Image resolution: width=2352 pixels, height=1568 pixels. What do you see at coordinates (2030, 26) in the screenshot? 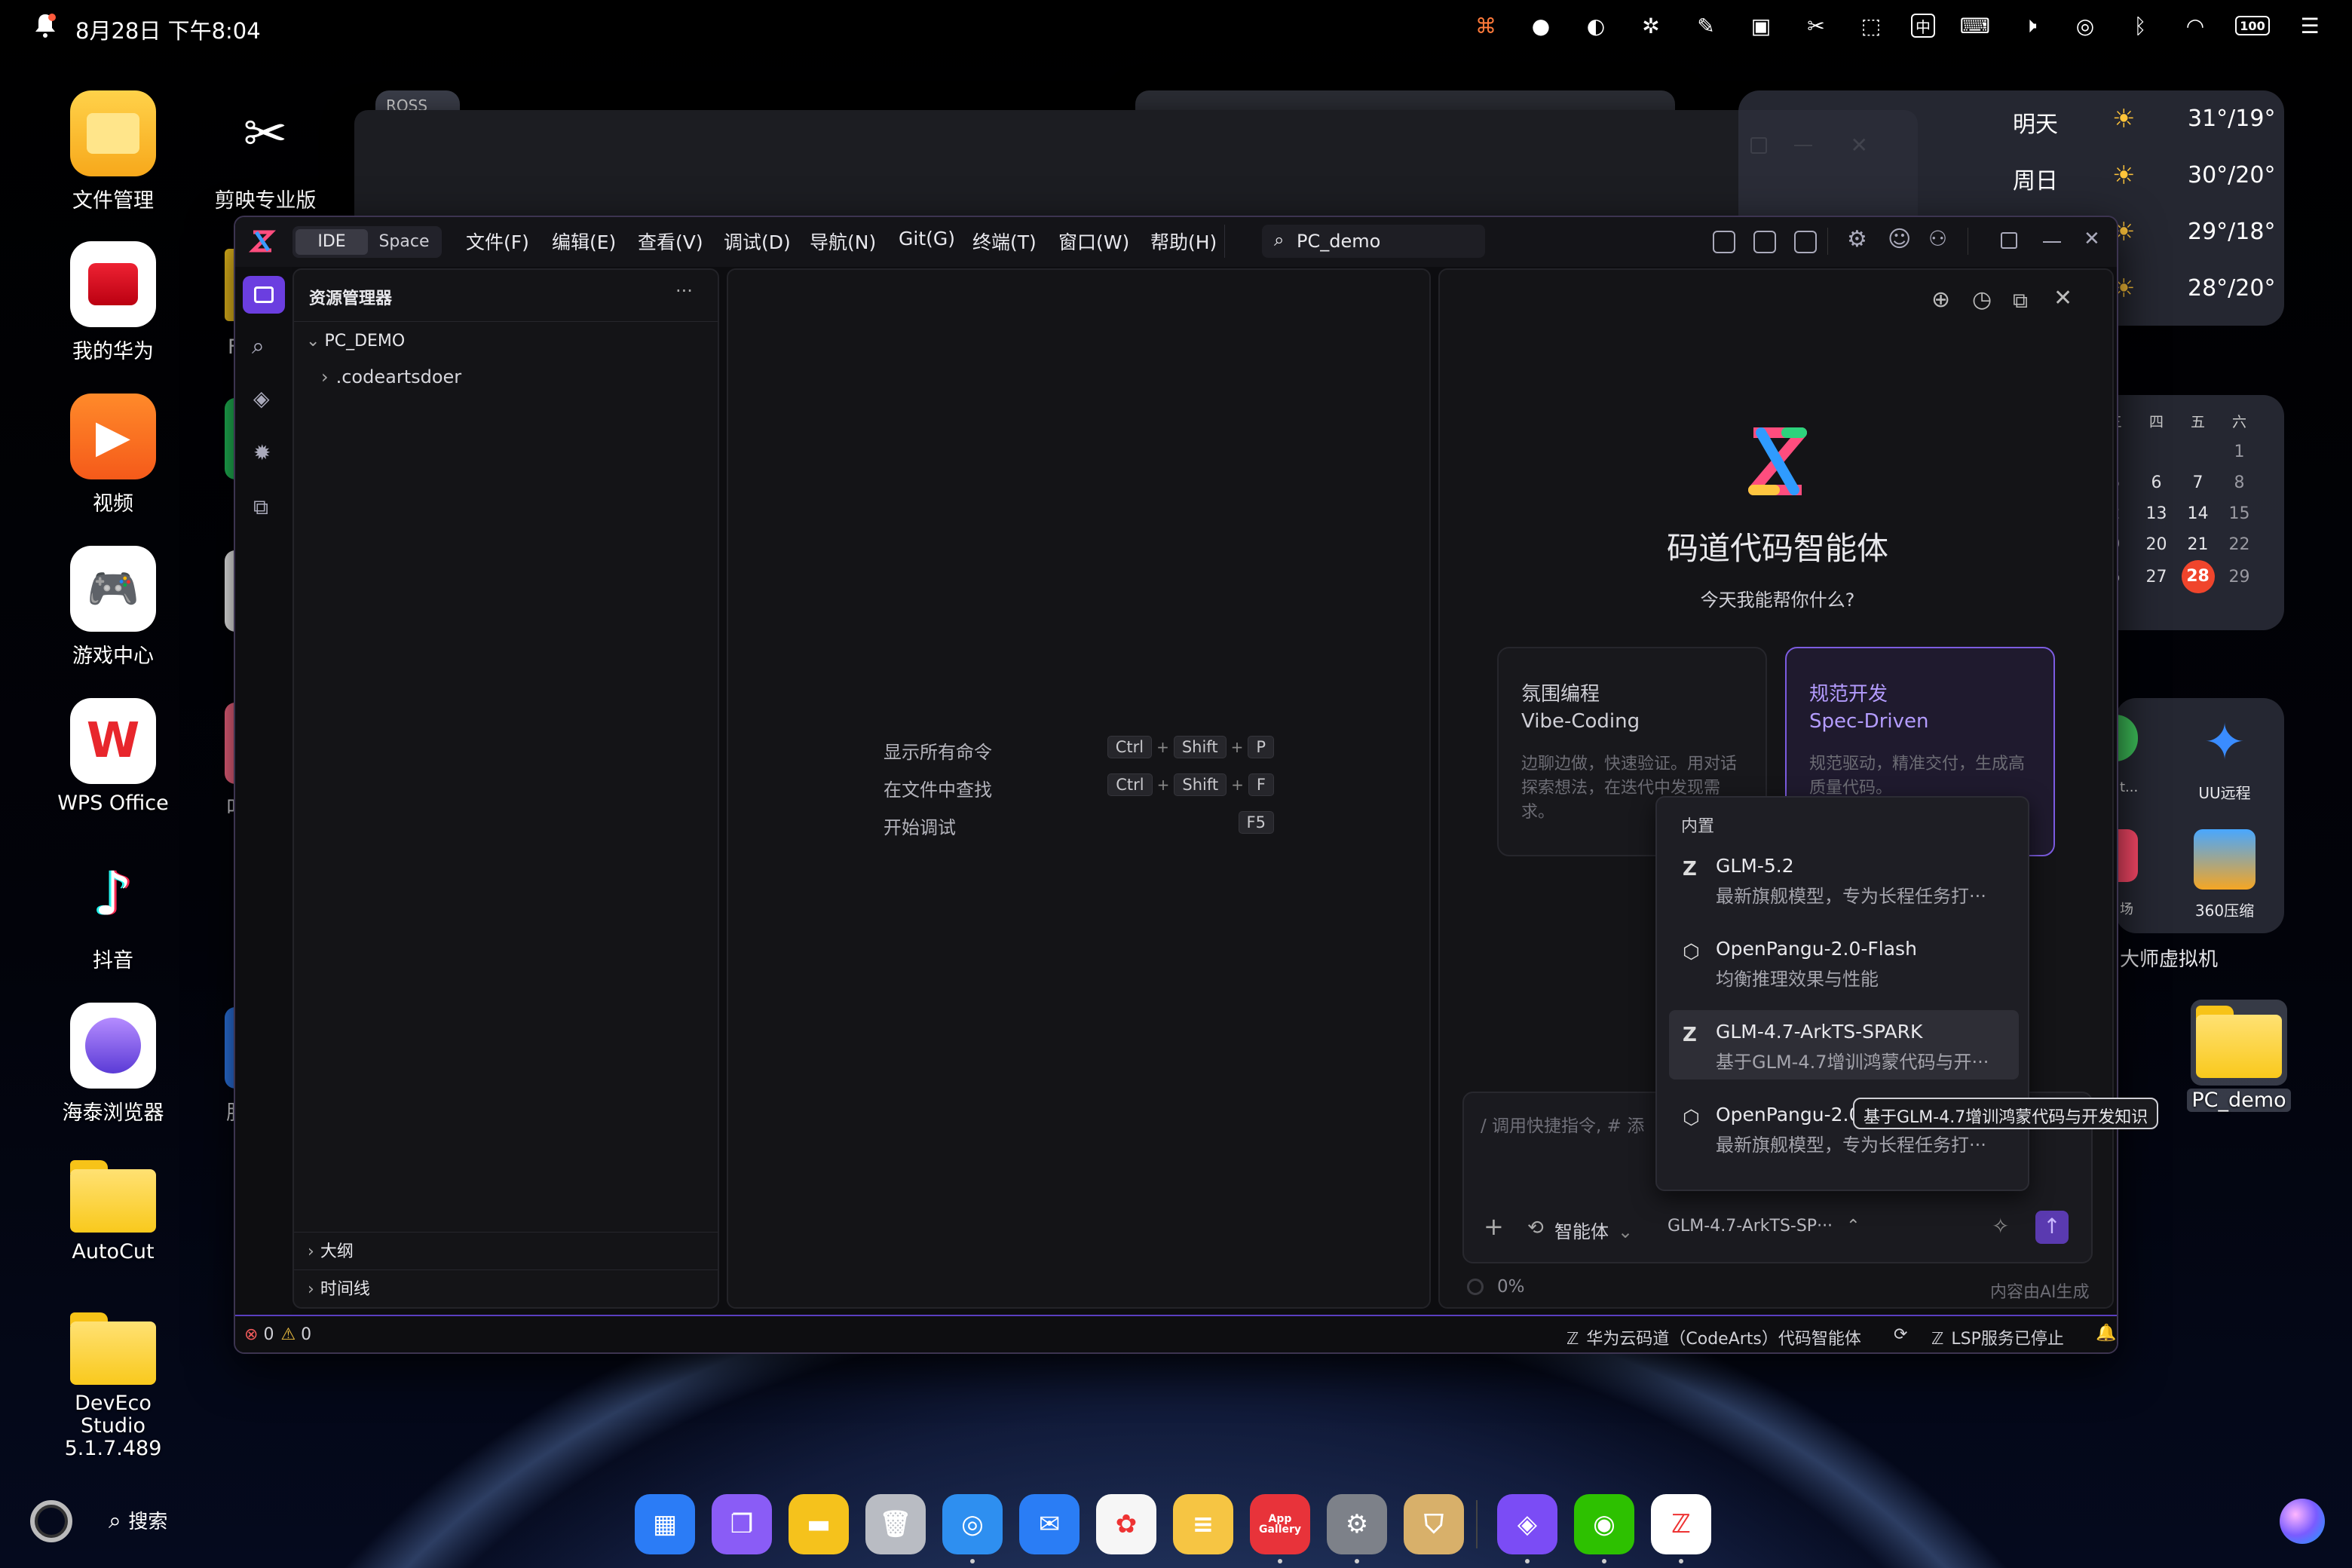
I see `mute-icon: 🕨` at bounding box center [2030, 26].